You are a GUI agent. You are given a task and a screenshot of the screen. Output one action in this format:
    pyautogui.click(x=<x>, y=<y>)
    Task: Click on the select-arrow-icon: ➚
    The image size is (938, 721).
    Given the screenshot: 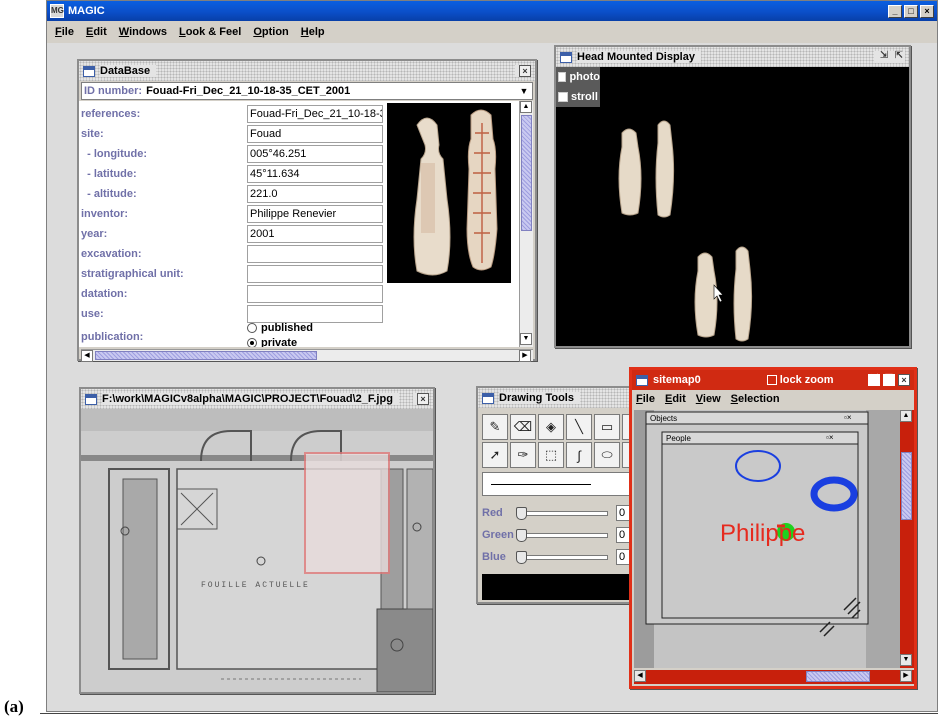 What is the action you would take?
    pyautogui.click(x=495, y=455)
    